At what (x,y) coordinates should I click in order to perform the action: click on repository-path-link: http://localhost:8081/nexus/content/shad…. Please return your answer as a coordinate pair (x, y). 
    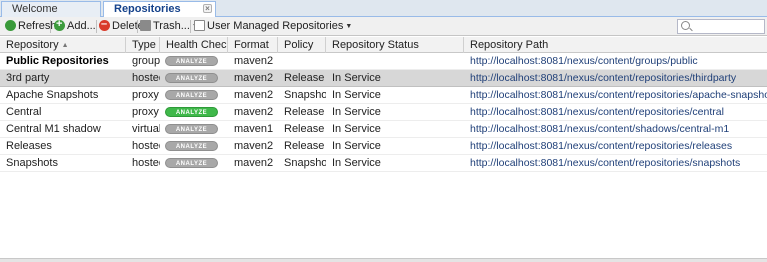
    Looking at the image, I should click on (615, 129).